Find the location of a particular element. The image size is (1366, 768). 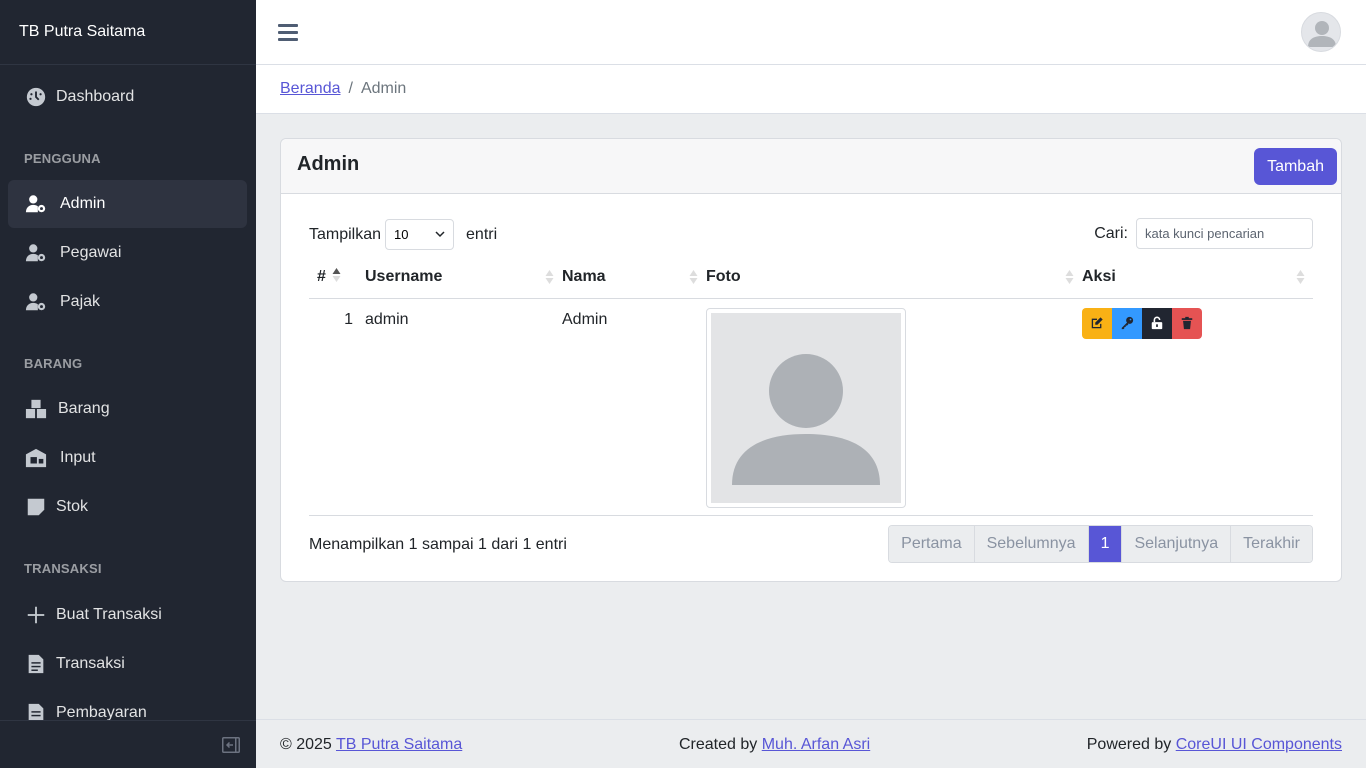

show-label: Tampilkan is located at coordinates (345, 234).